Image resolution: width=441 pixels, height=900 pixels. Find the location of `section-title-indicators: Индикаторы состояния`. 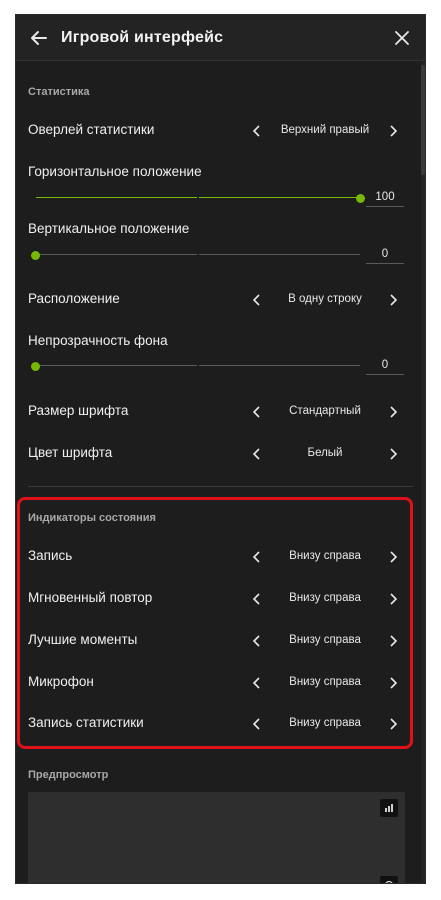

section-title-indicators: Индикаторы состояния is located at coordinates (92, 518).